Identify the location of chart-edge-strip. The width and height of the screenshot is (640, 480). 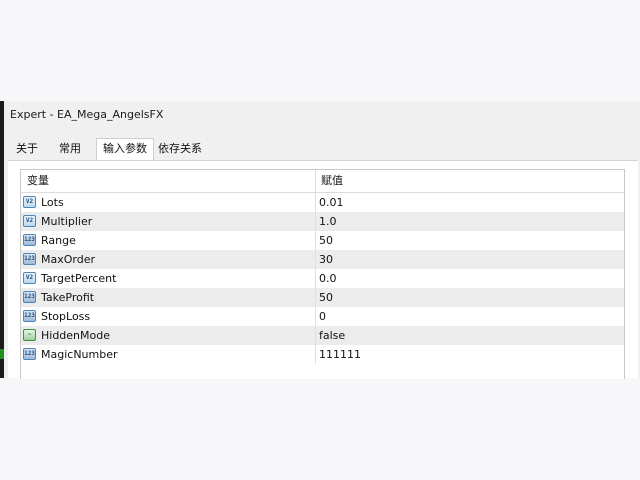
(2, 239).